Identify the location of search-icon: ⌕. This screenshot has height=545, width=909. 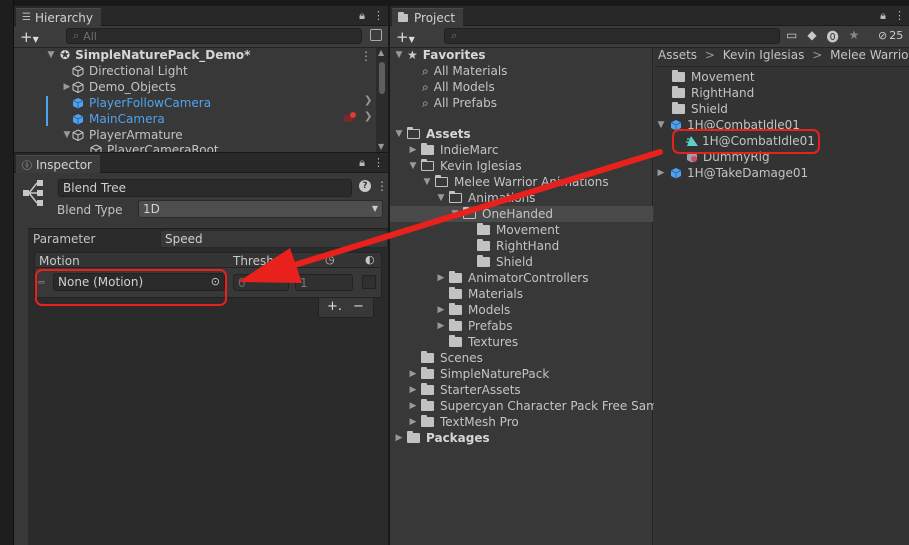
(425, 86).